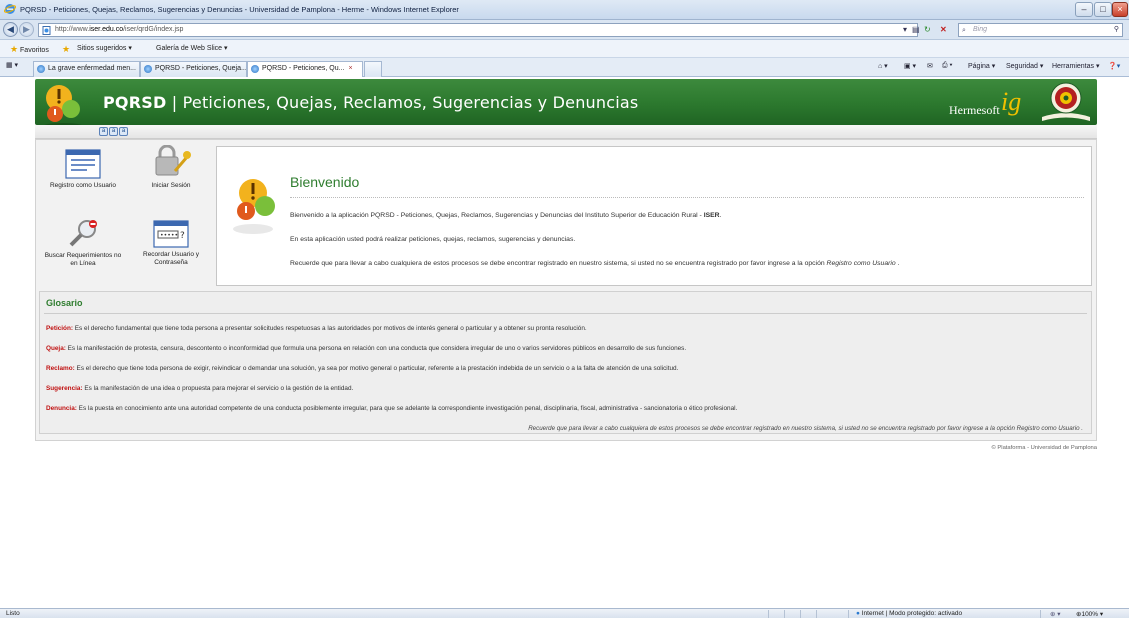 This screenshot has height=618, width=1129. What do you see at coordinates (305, 69) in the screenshot?
I see `tab-pqrsd-active: PQRSD - Peticiones, Qu... ×` at bounding box center [305, 69].